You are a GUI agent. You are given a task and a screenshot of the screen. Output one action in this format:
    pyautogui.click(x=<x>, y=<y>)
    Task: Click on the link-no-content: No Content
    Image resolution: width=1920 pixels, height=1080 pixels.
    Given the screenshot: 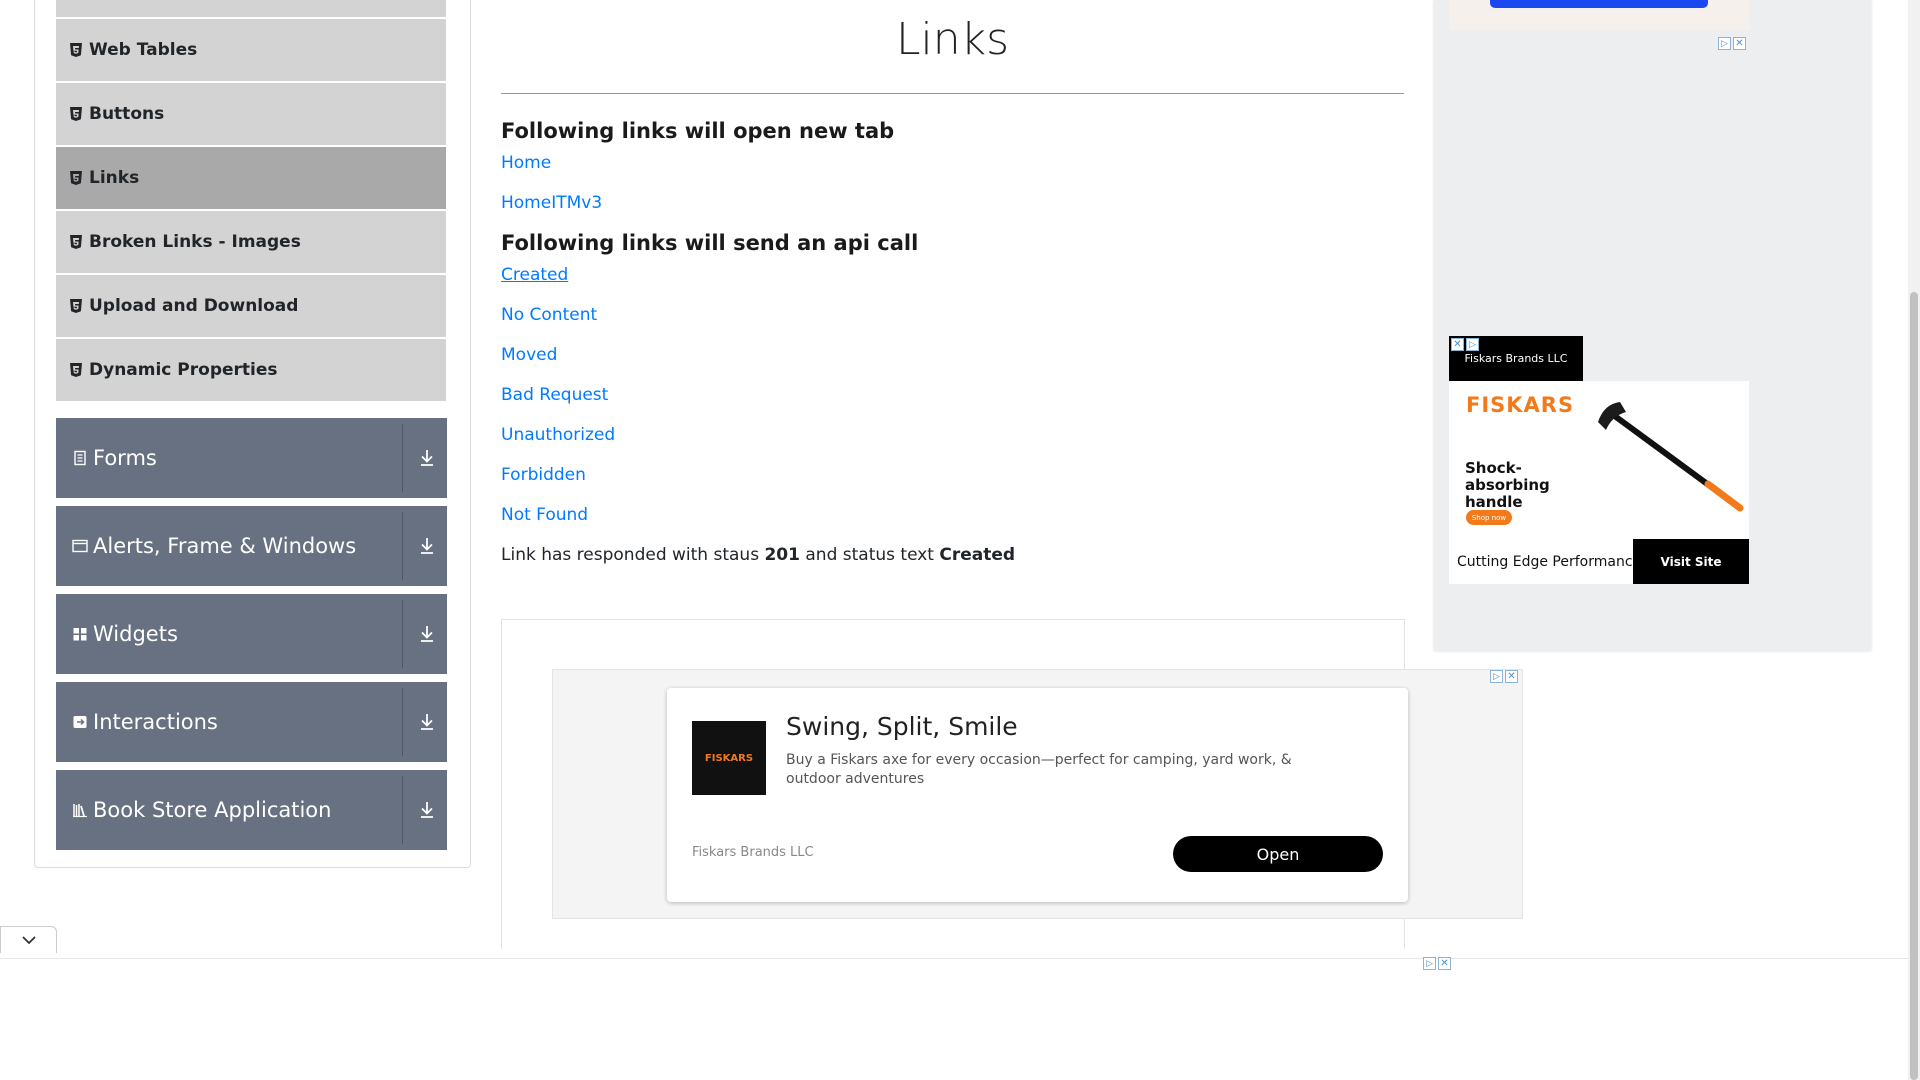 What is the action you would take?
    pyautogui.click(x=549, y=315)
    